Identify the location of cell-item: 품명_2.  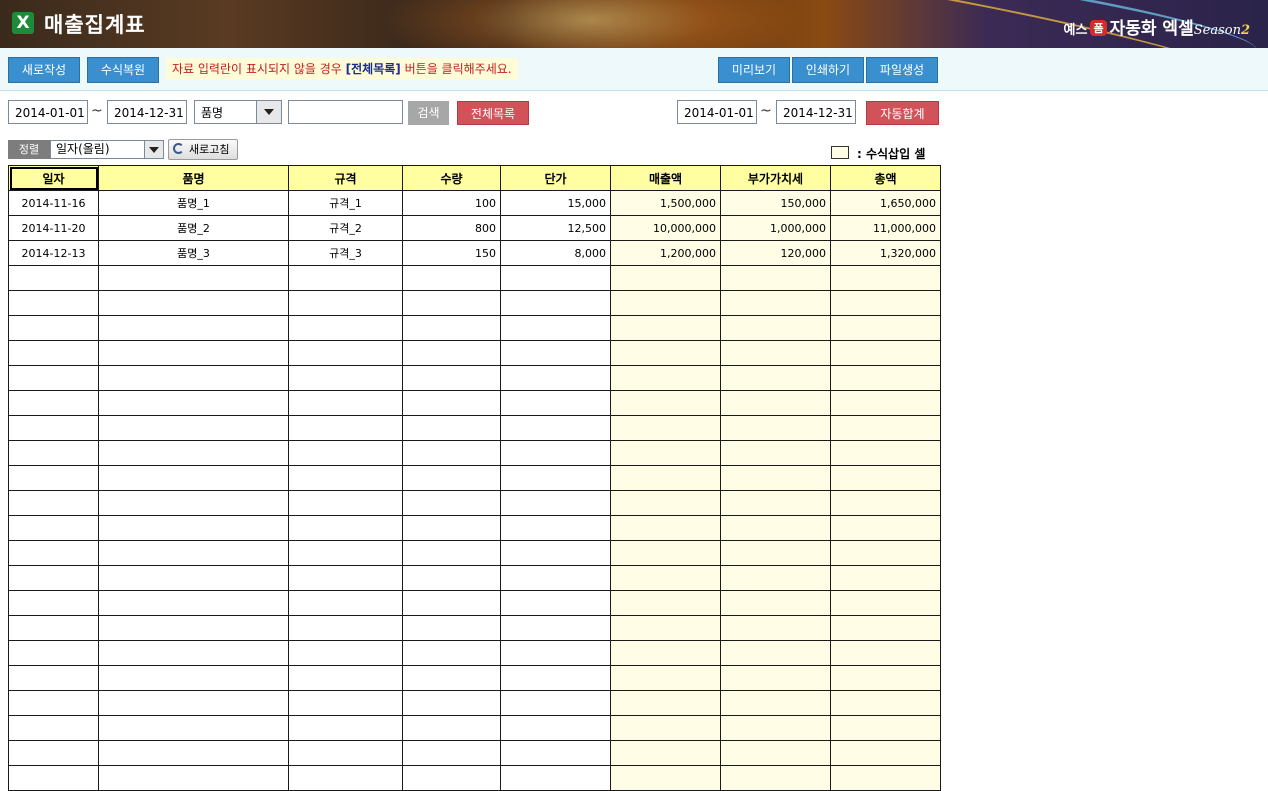
(193, 228).